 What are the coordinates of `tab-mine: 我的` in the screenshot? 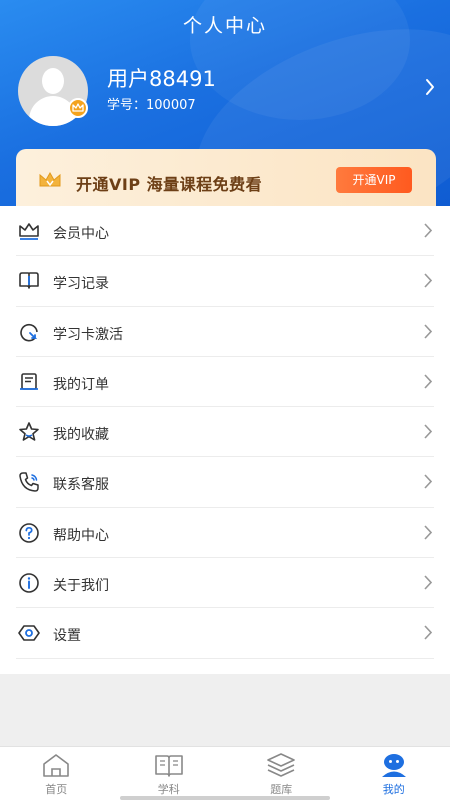 It's located at (394, 773).